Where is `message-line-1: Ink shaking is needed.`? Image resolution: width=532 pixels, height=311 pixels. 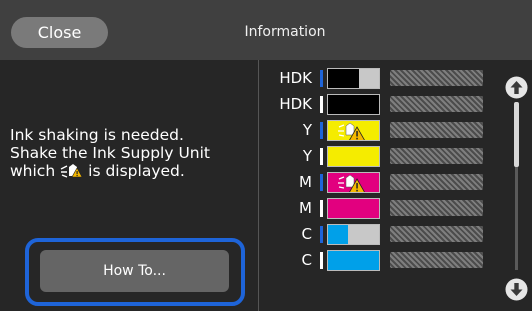
message-line-1: Ink shaking is needed. is located at coordinates (97, 135).